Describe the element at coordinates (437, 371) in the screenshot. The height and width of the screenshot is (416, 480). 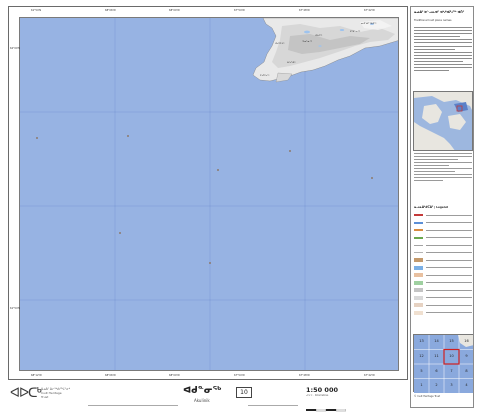
I see `index-cell: 6` at that location.